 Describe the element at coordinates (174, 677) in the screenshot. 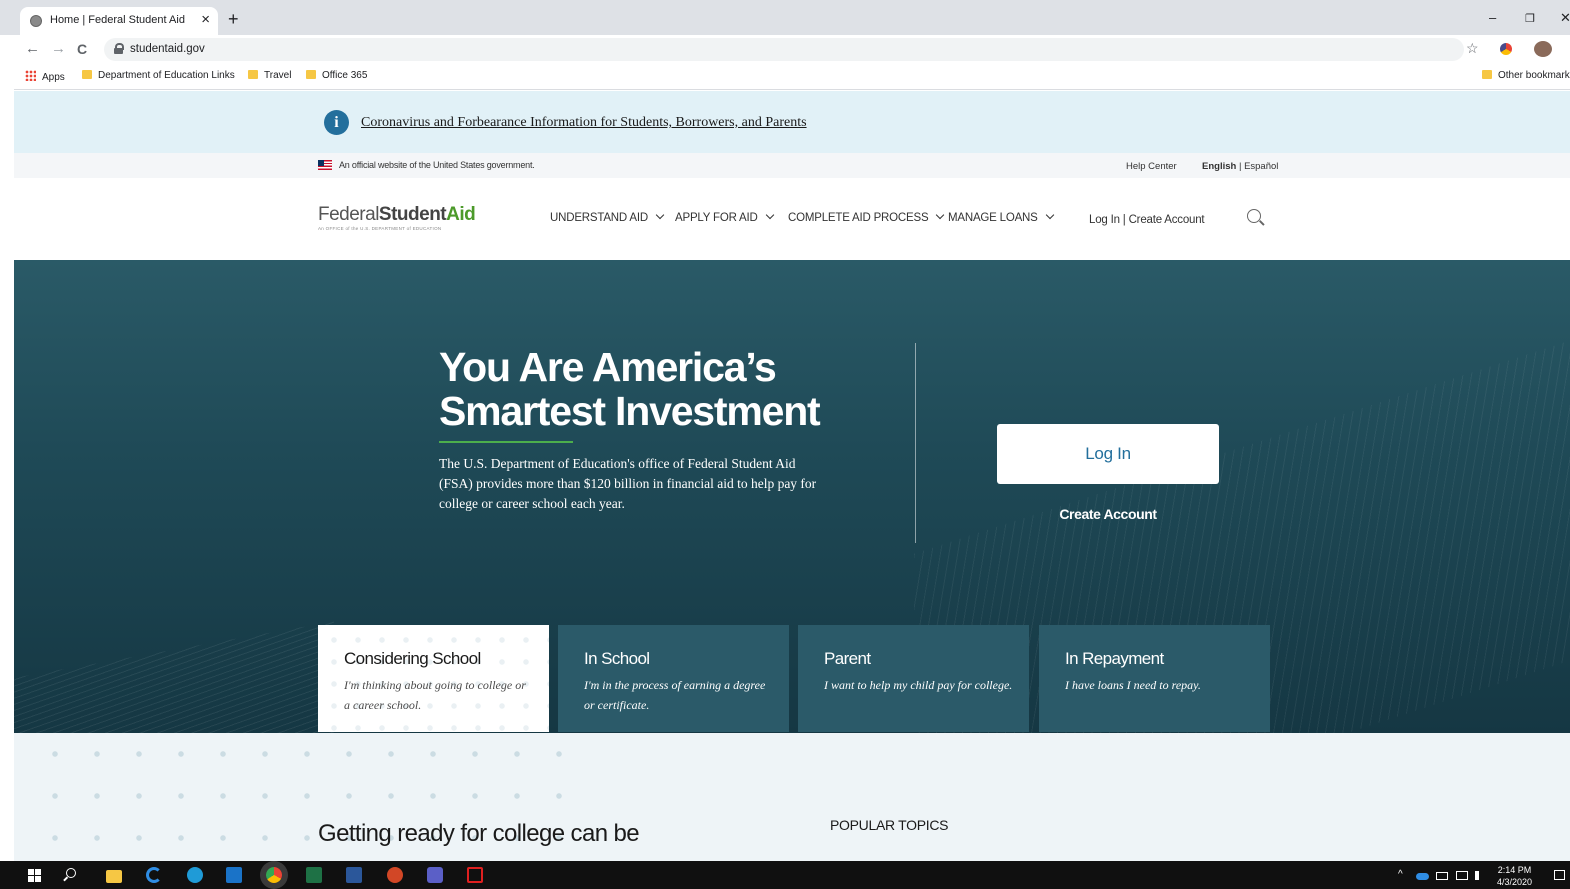

I see `hero-decor-lines-left` at that location.